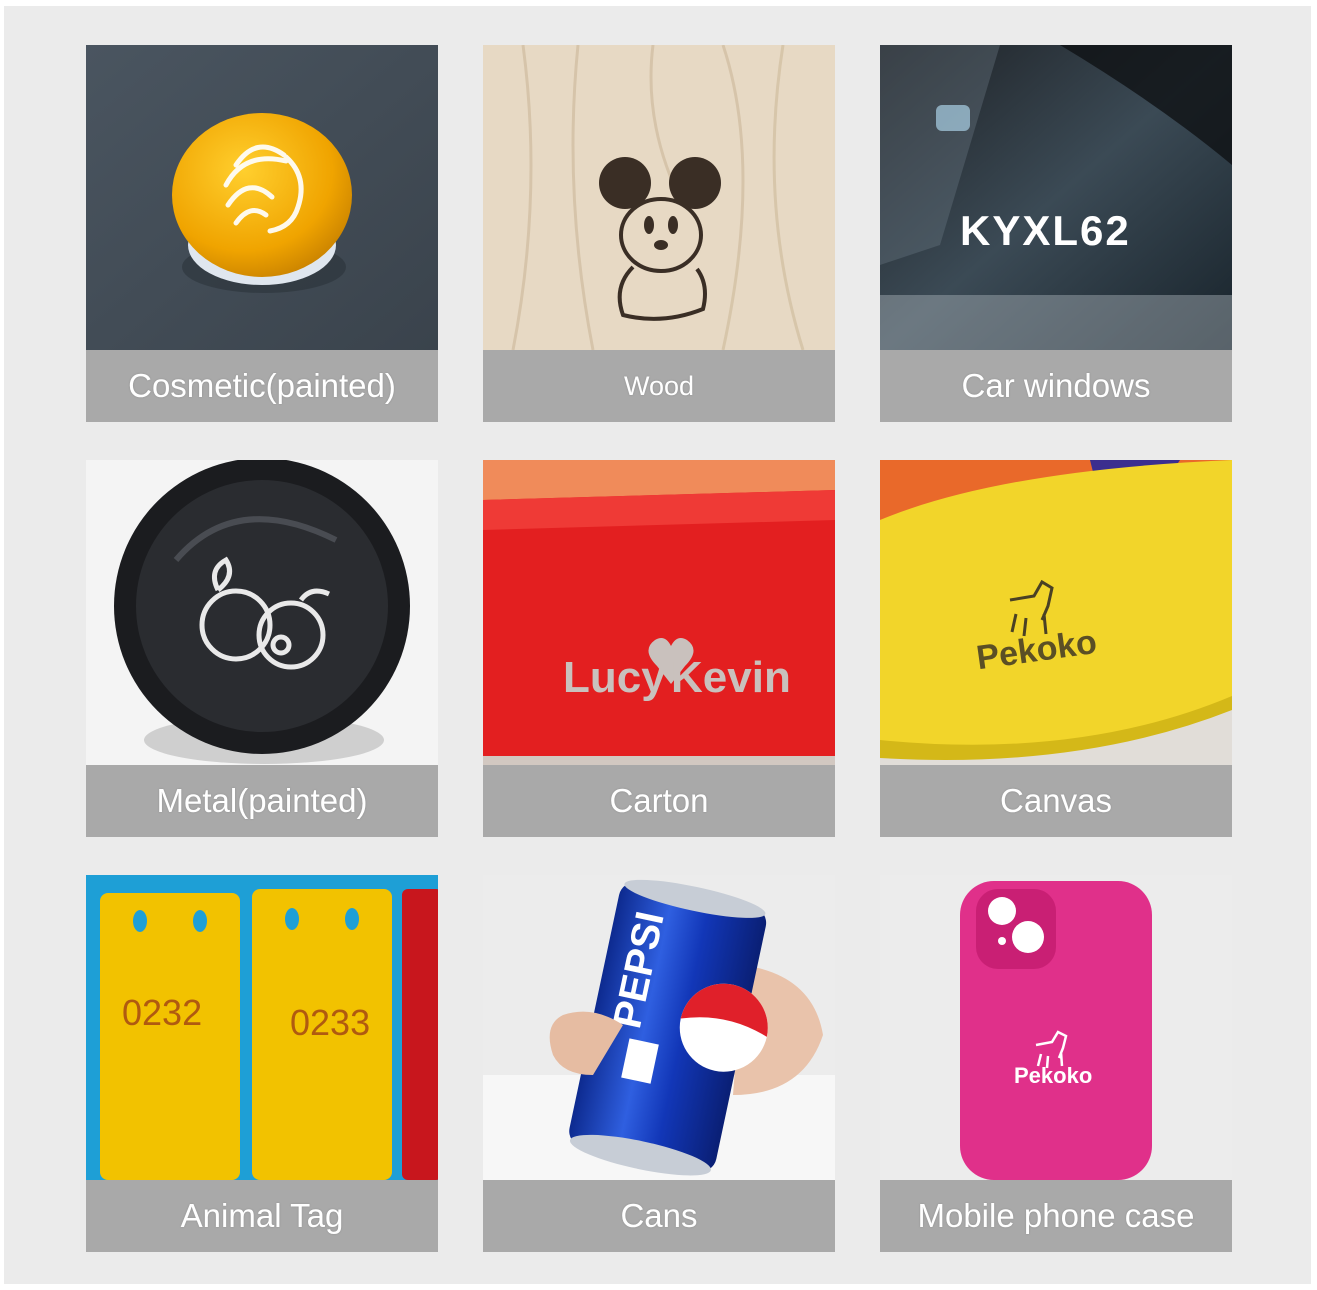  I want to click on tile-cans: PEPSI Cans, so click(659, 1063).